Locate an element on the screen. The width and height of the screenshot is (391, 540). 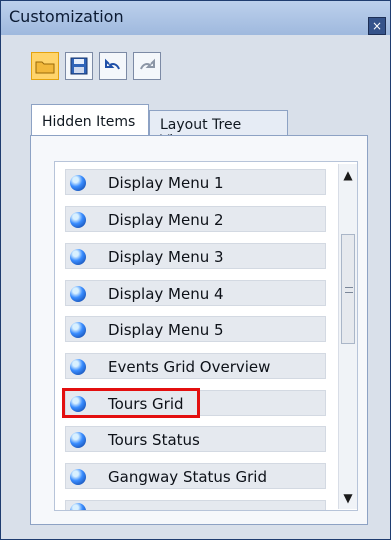
redo-button is located at coordinates (147, 66).